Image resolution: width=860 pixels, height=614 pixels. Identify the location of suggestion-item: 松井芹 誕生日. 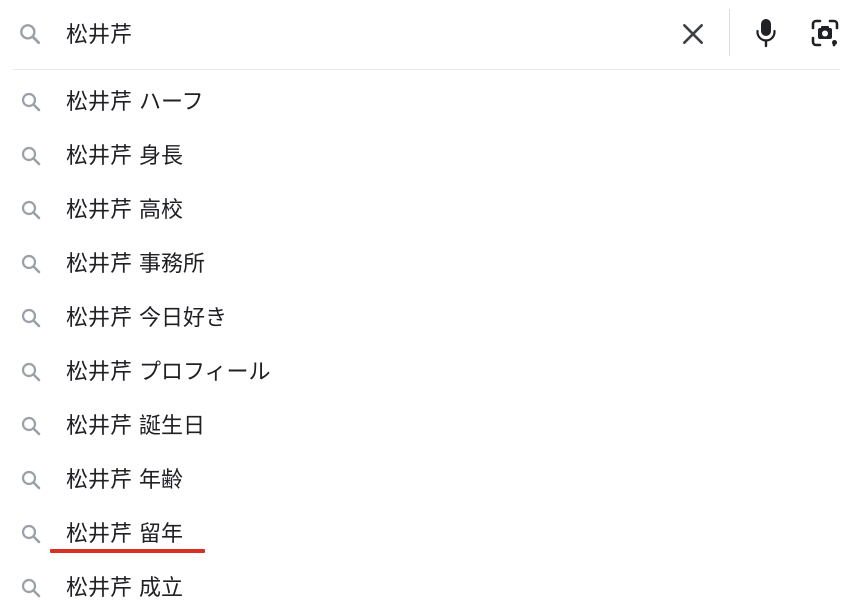
(430, 427).